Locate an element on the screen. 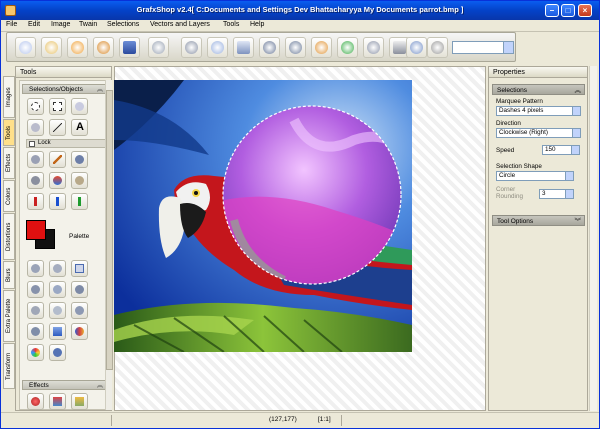 The image size is (600, 429). tab-transform: Transform is located at coordinates (9, 366).